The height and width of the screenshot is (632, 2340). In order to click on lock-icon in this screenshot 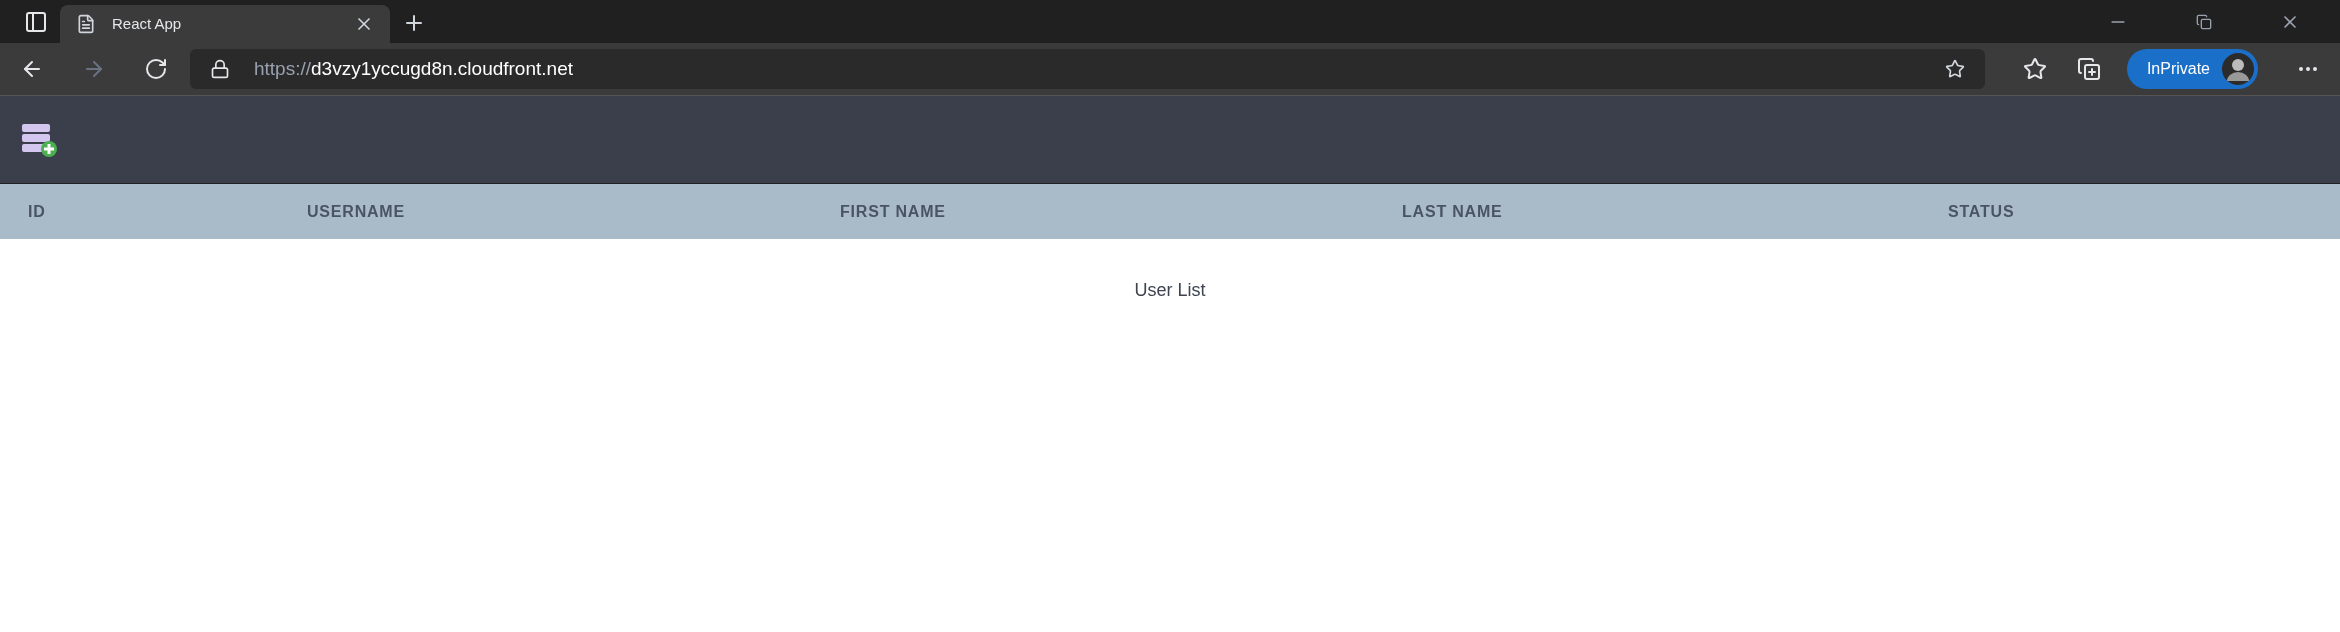, I will do `click(220, 69)`.